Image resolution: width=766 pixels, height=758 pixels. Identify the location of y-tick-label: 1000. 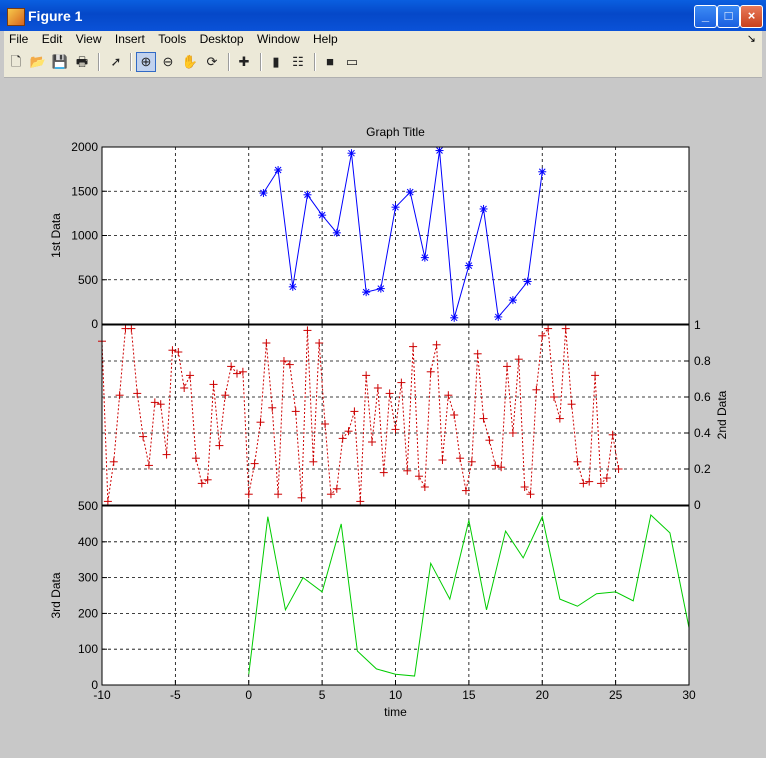
(84, 236).